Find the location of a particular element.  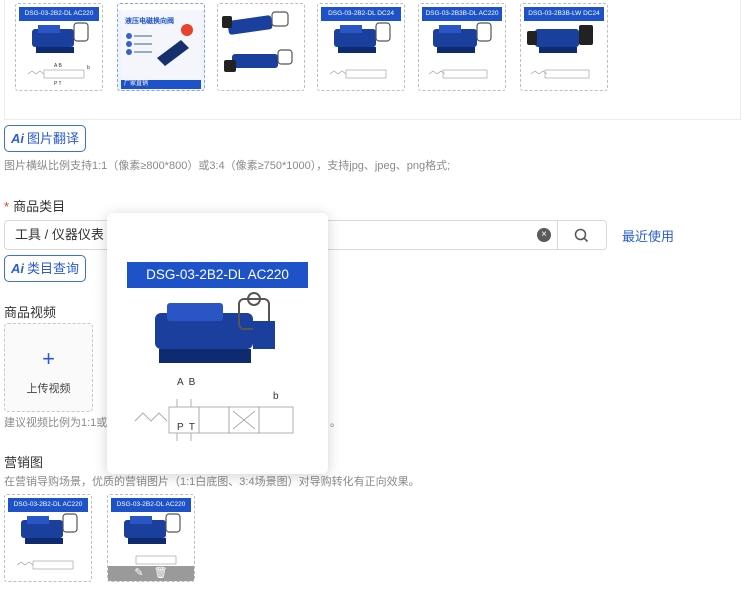

edit-icon: ✎ is located at coordinates (138, 573).